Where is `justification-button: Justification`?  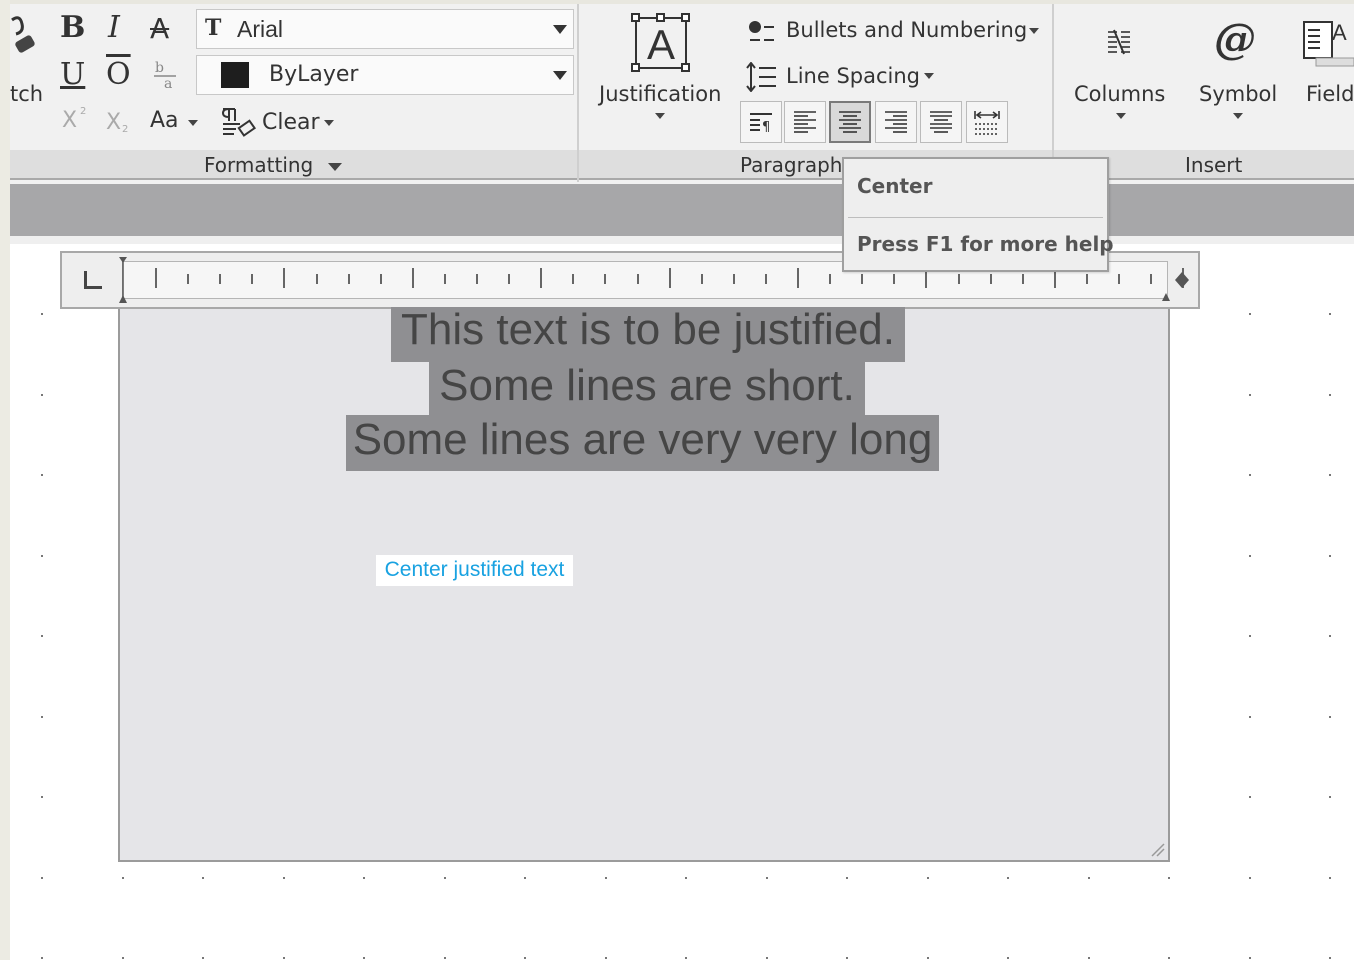 justification-button: Justification is located at coordinates (660, 94).